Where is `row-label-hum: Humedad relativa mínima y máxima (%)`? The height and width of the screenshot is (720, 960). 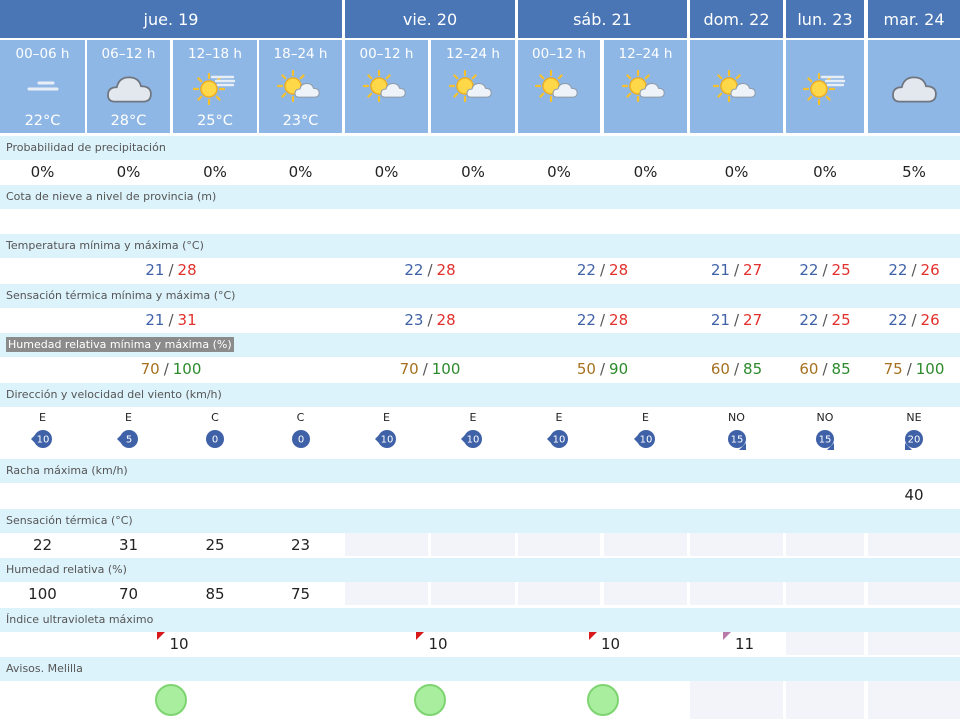 row-label-hum: Humedad relativa mínima y máxima (%) is located at coordinates (480, 345).